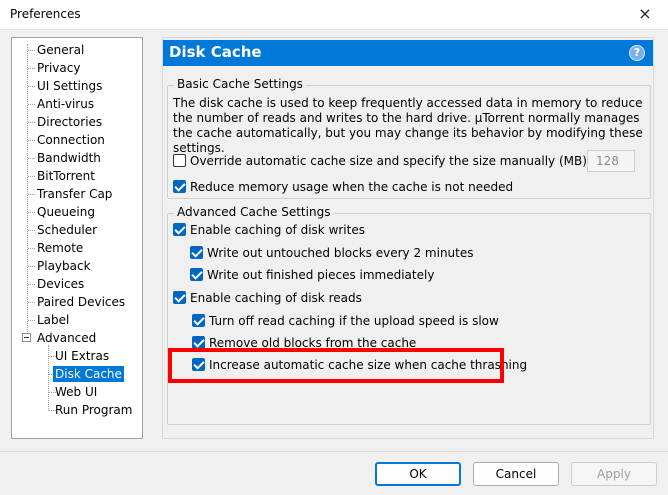  What do you see at coordinates (179, 160) in the screenshot?
I see `override-cache-checkbox` at bounding box center [179, 160].